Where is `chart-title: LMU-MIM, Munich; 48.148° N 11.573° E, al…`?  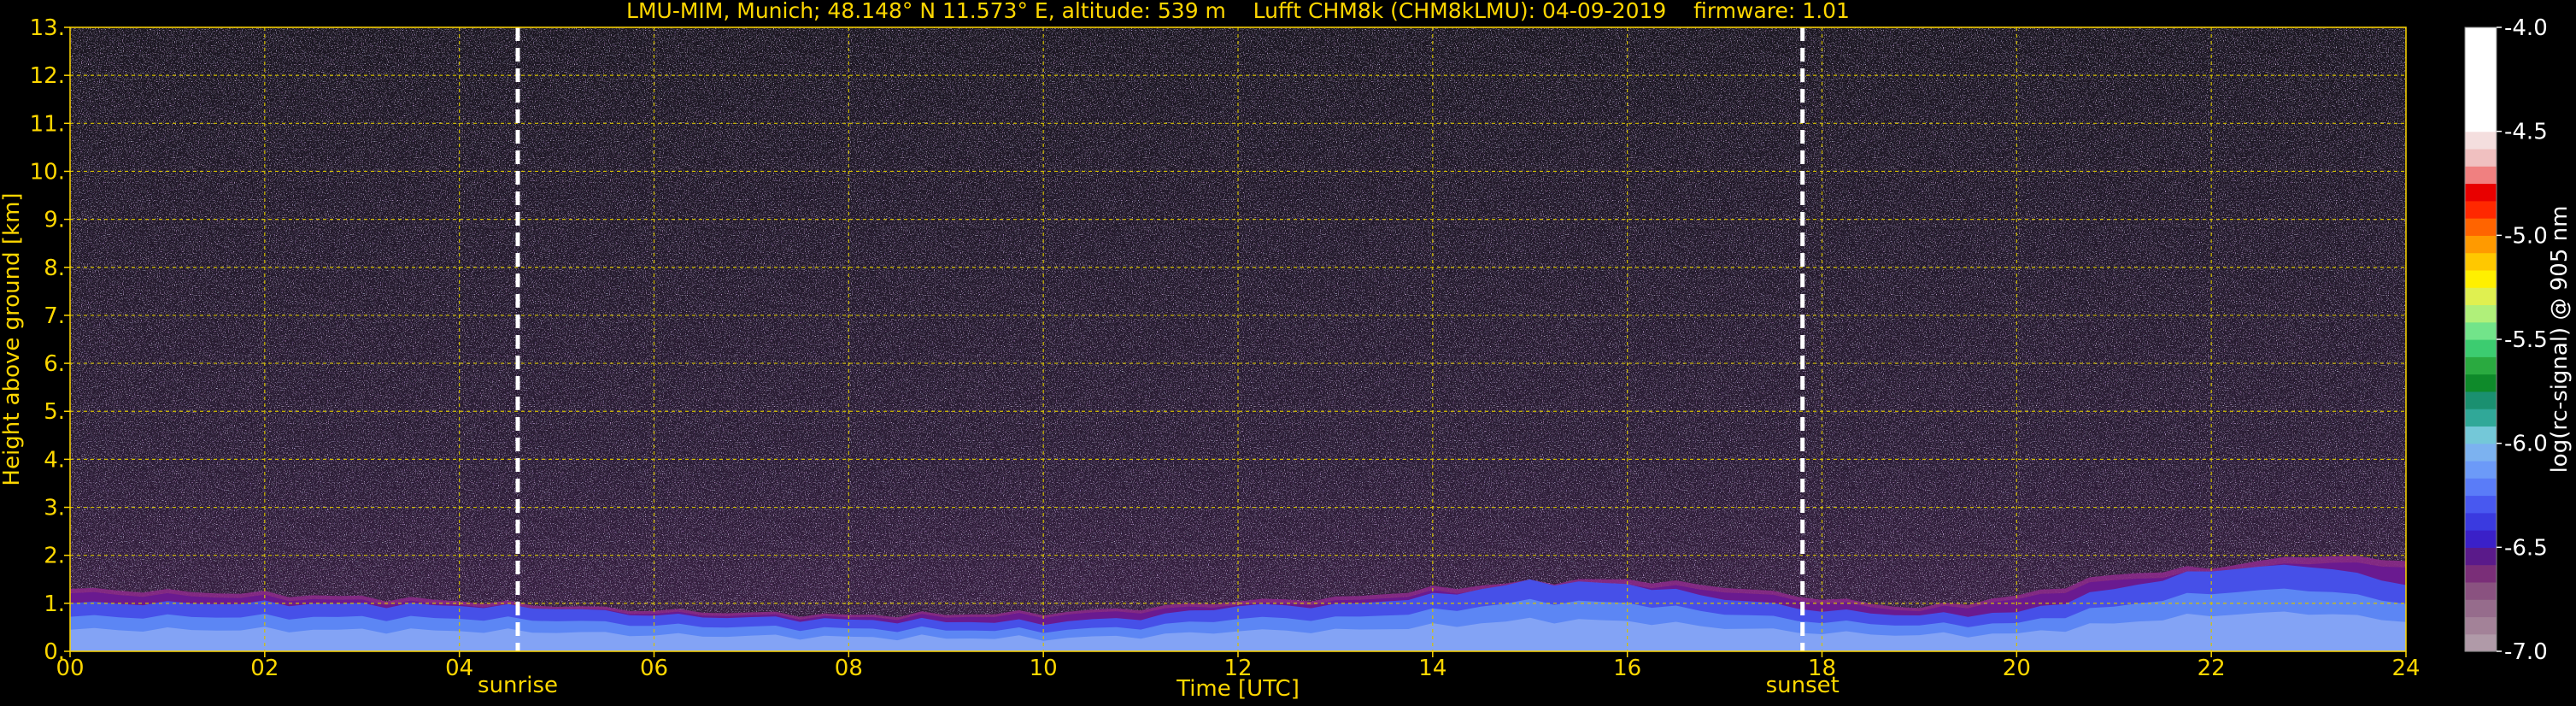
chart-title: LMU-MIM, Munich; 48.148° N 11.573° E, al… is located at coordinates (1238, 11).